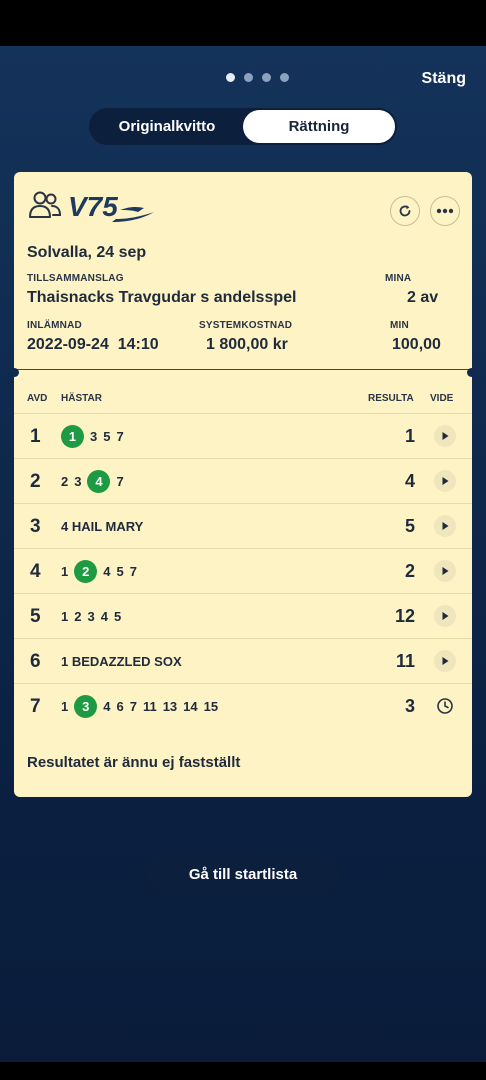 The height and width of the screenshot is (1080, 486). I want to click on race-result: 5, so click(409, 526).